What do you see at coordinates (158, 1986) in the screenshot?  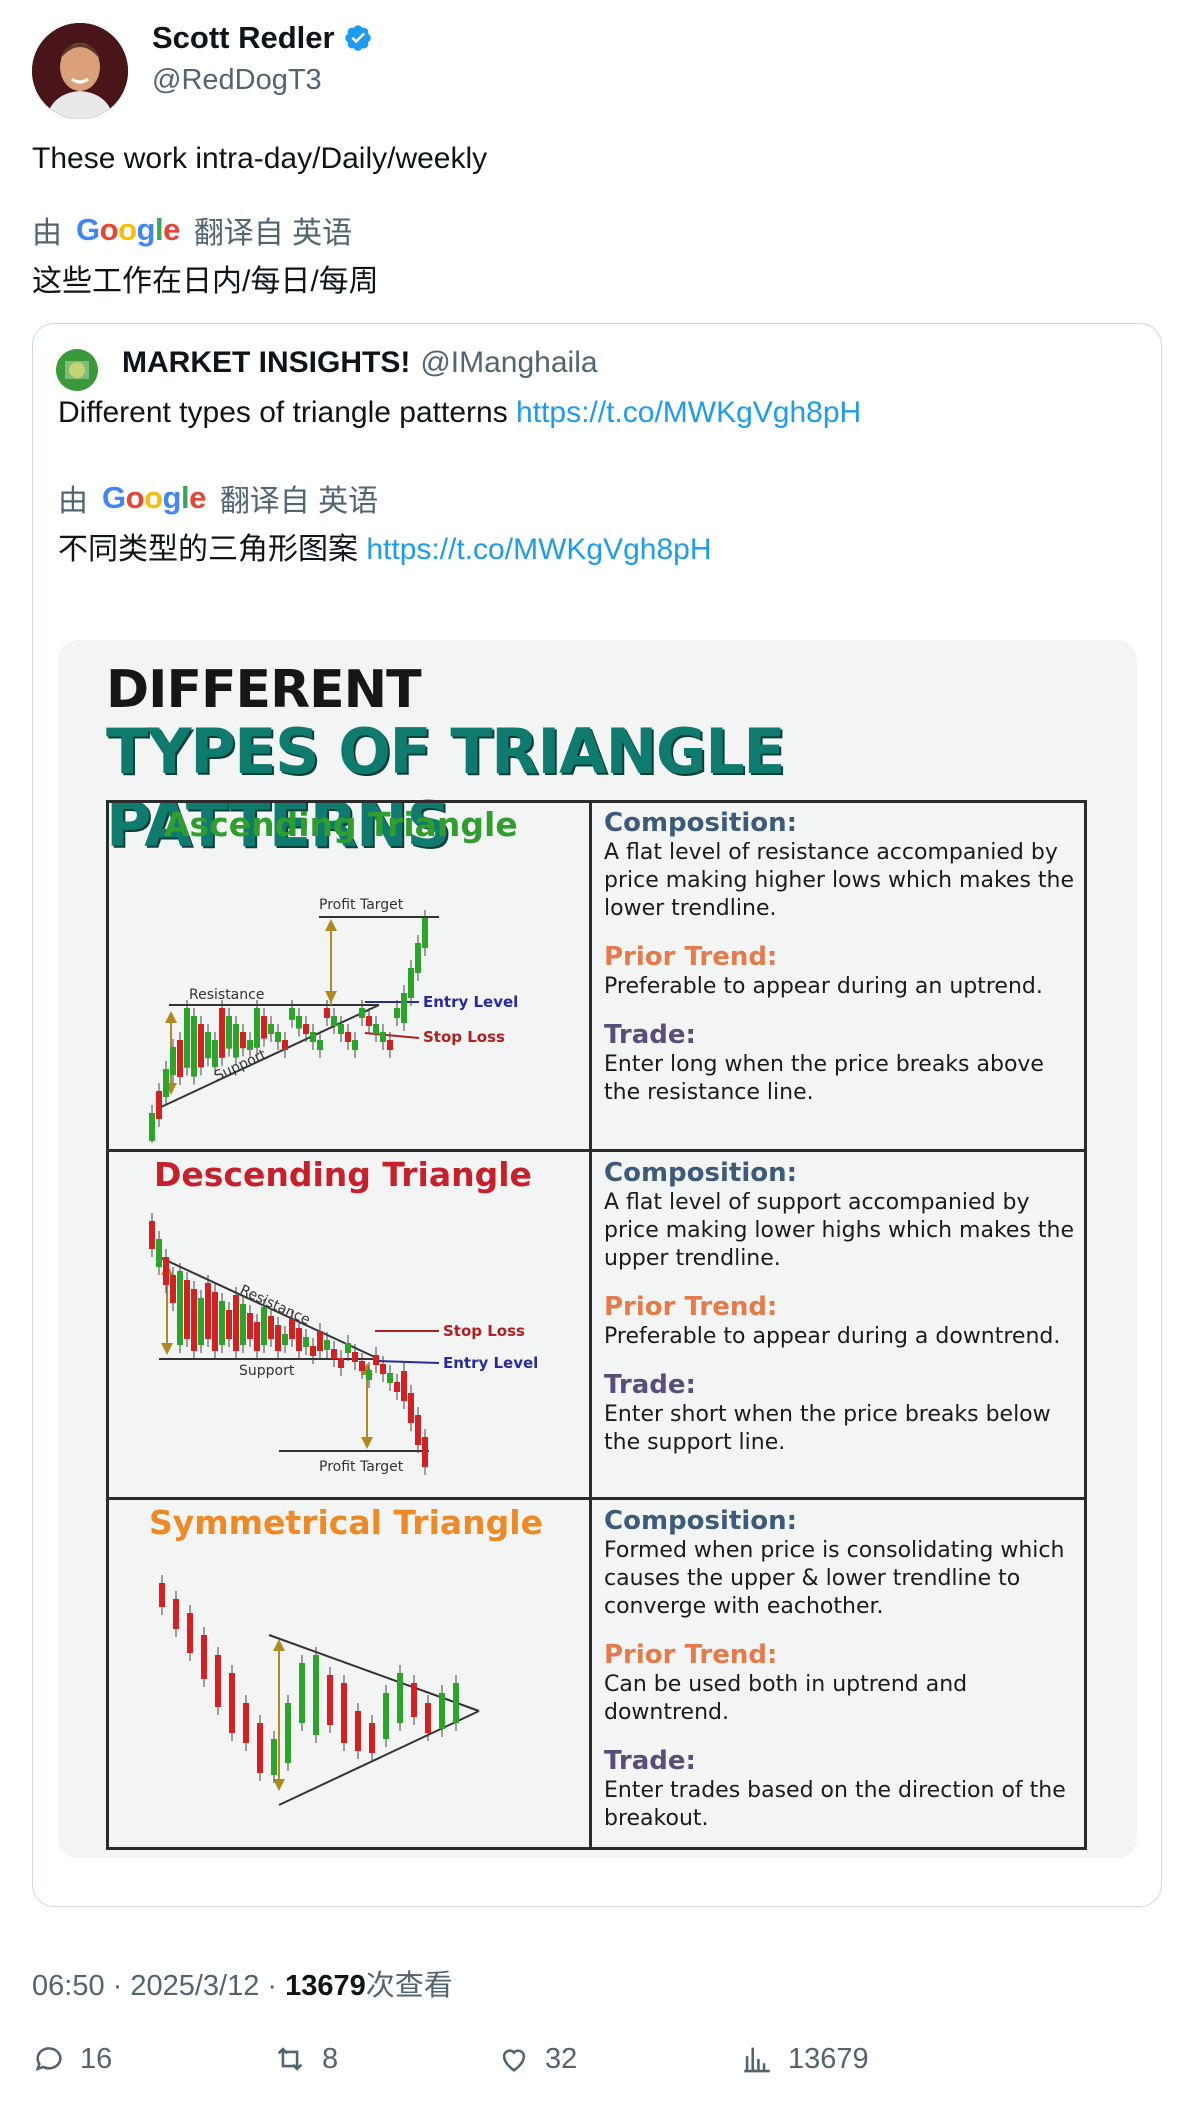 I see `tweet-timestamp: 06:50 · 2025/3/12 ·` at bounding box center [158, 1986].